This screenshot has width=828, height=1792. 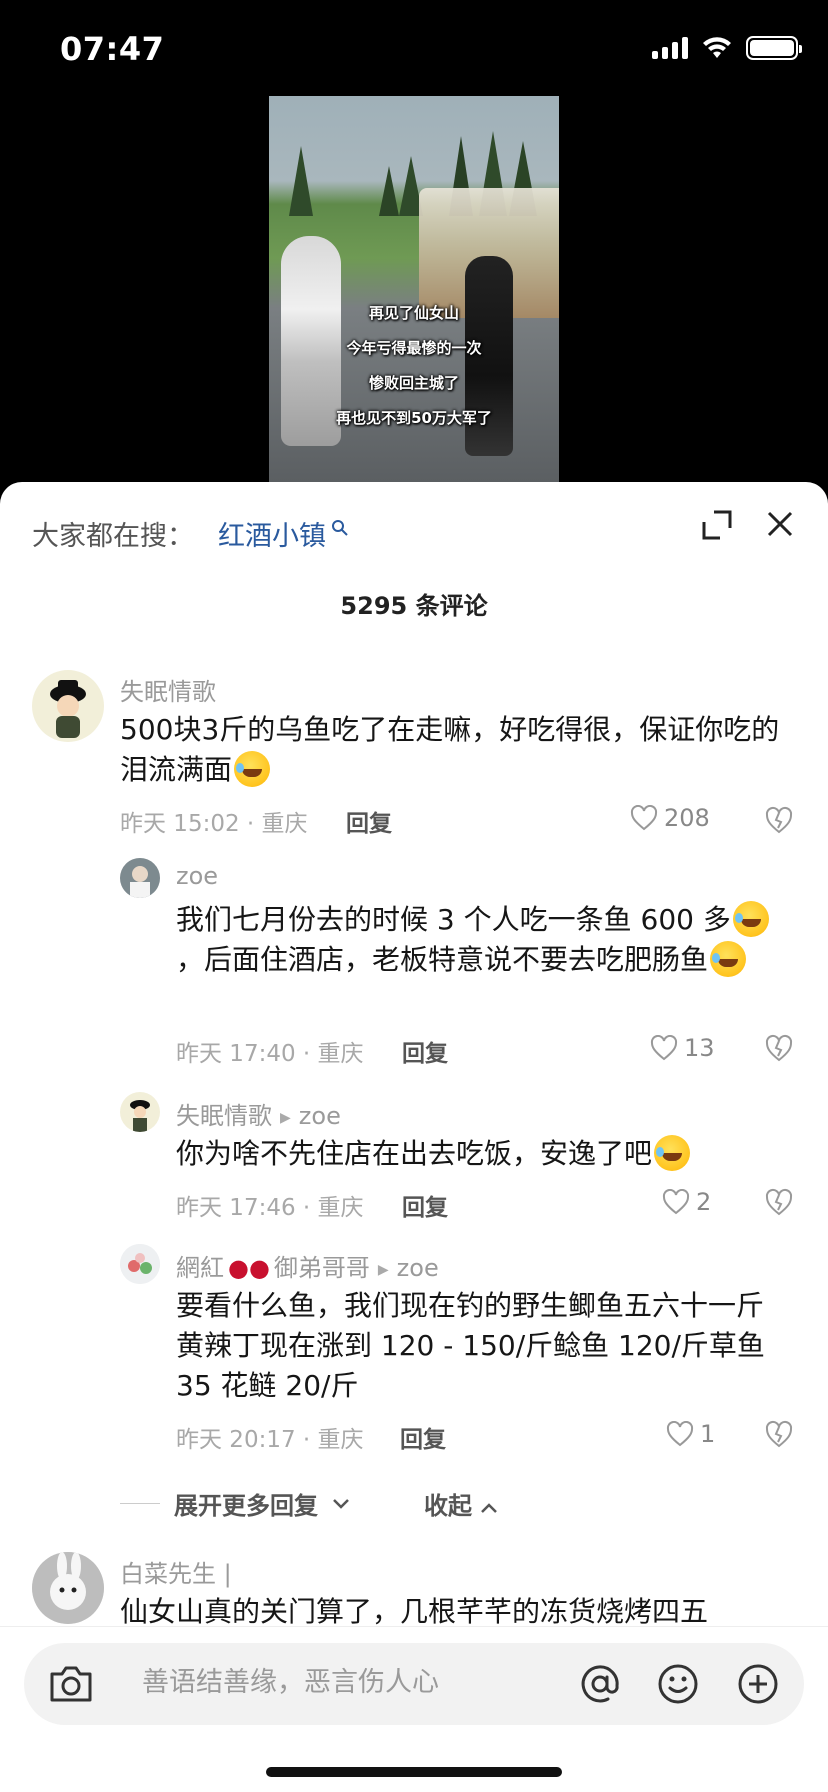 I want to click on clapping-emoji-icon, so click(x=728, y=959).